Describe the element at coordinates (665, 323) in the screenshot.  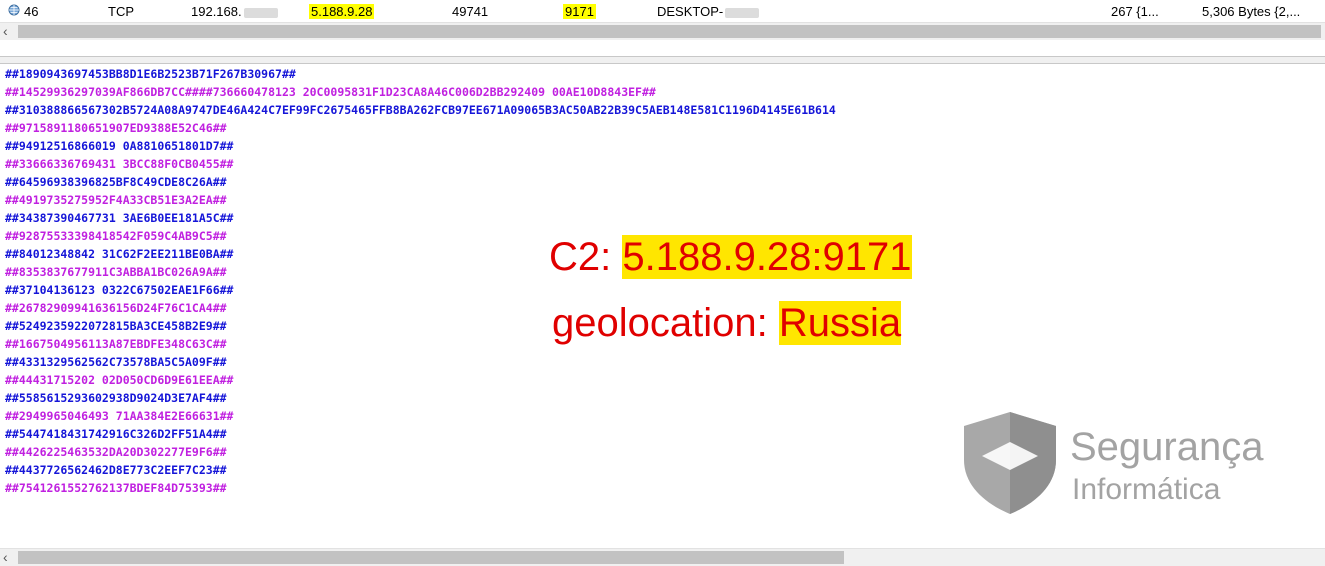
I see `geolocation-label: geolocation:` at that location.